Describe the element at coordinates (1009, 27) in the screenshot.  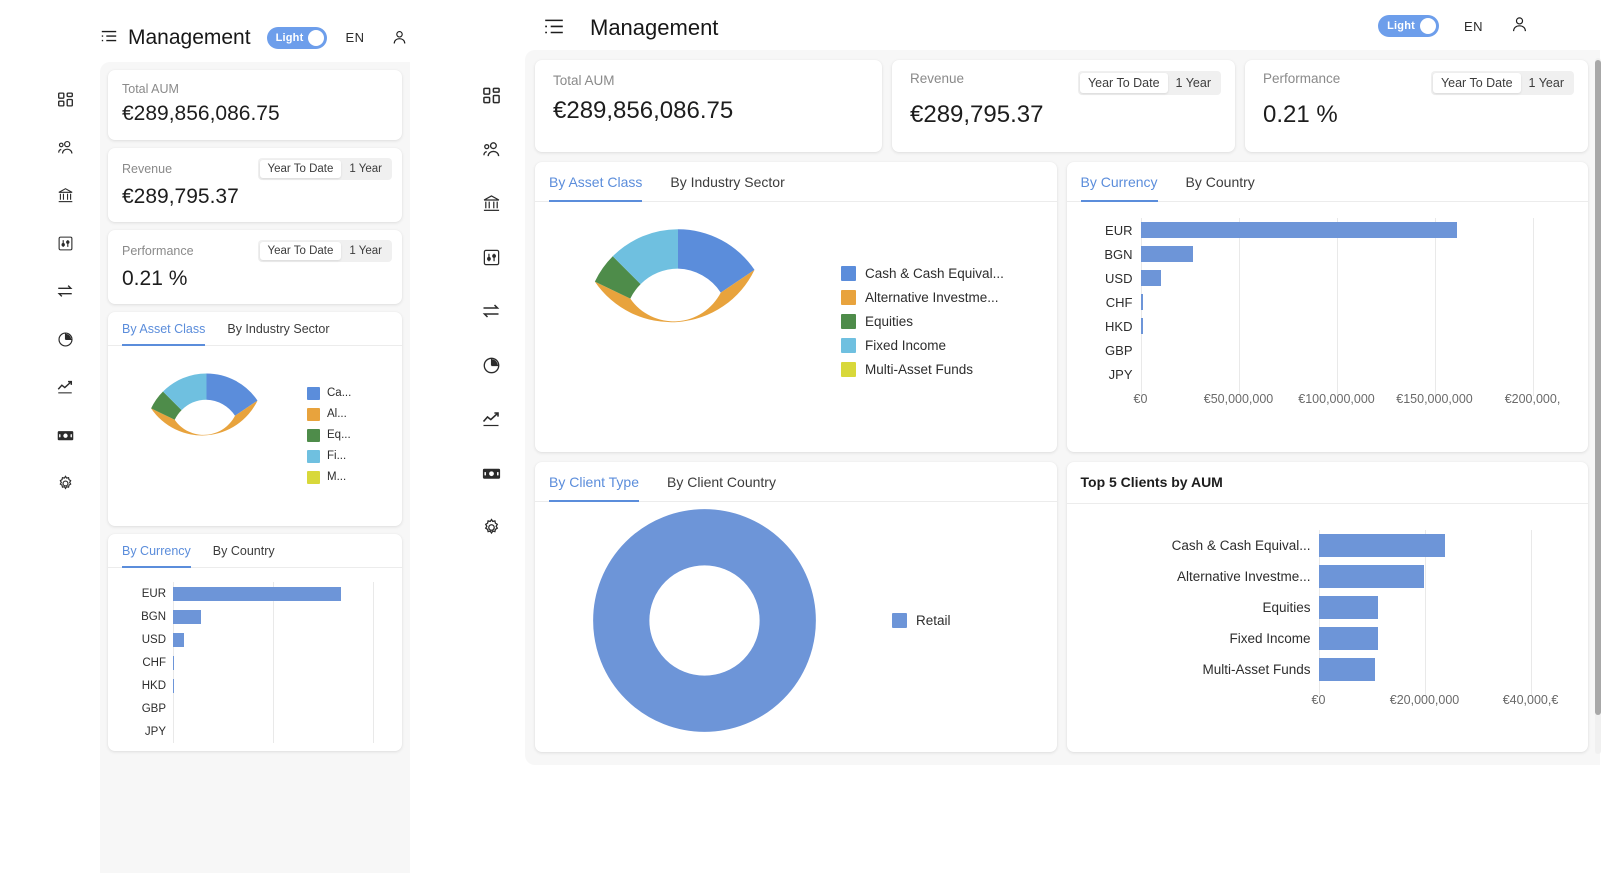
I see `wide-topbar: Management Light EN` at that location.